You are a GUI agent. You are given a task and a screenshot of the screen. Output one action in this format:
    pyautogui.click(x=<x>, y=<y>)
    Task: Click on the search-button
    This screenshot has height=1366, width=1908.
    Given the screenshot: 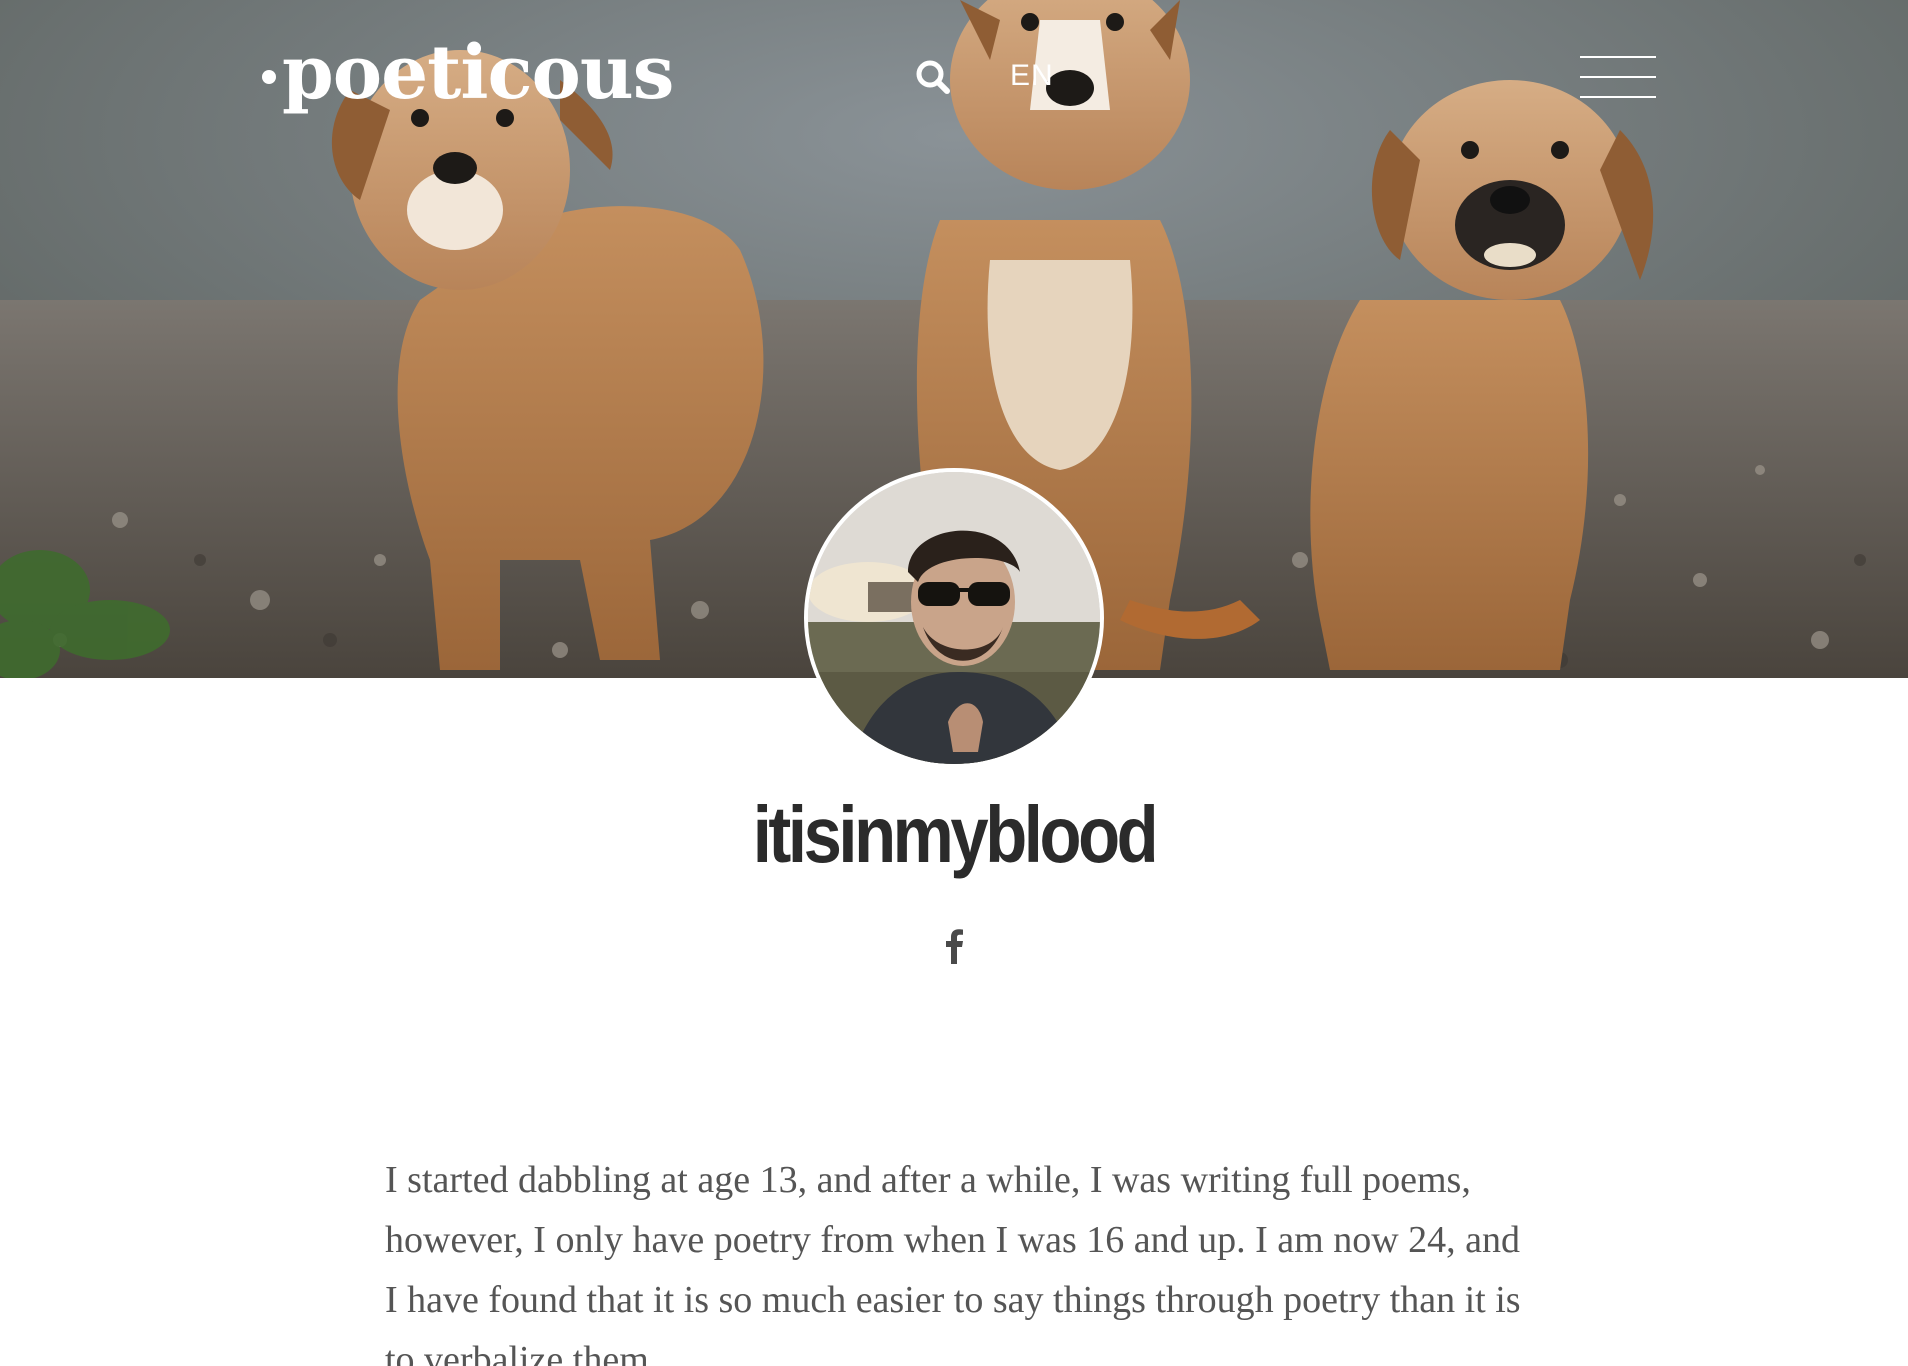 What is the action you would take?
    pyautogui.click(x=934, y=78)
    